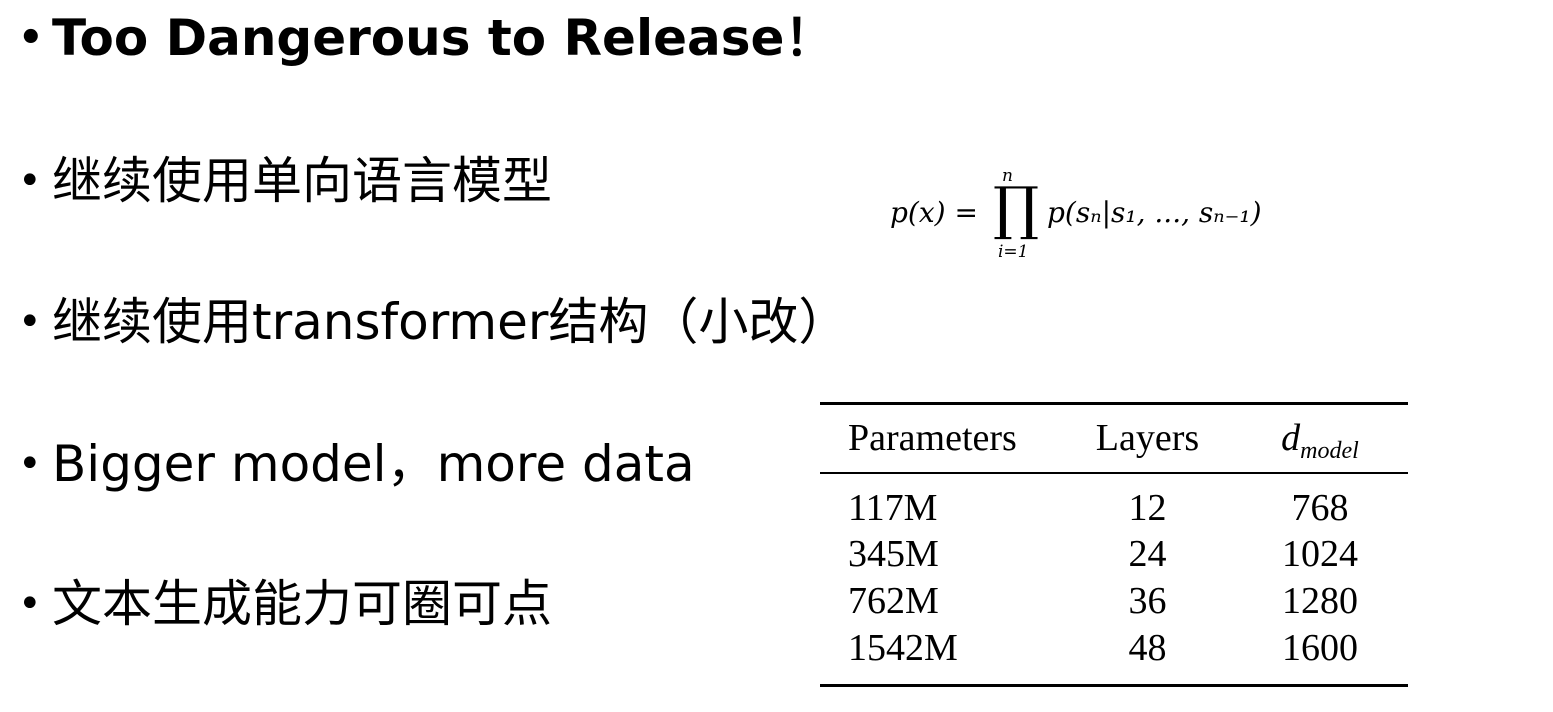 Image resolution: width=1553 pixels, height=712 pixels. What do you see at coordinates (934, 212) in the screenshot?
I see `formula-lhs: p(x) =` at bounding box center [934, 212].